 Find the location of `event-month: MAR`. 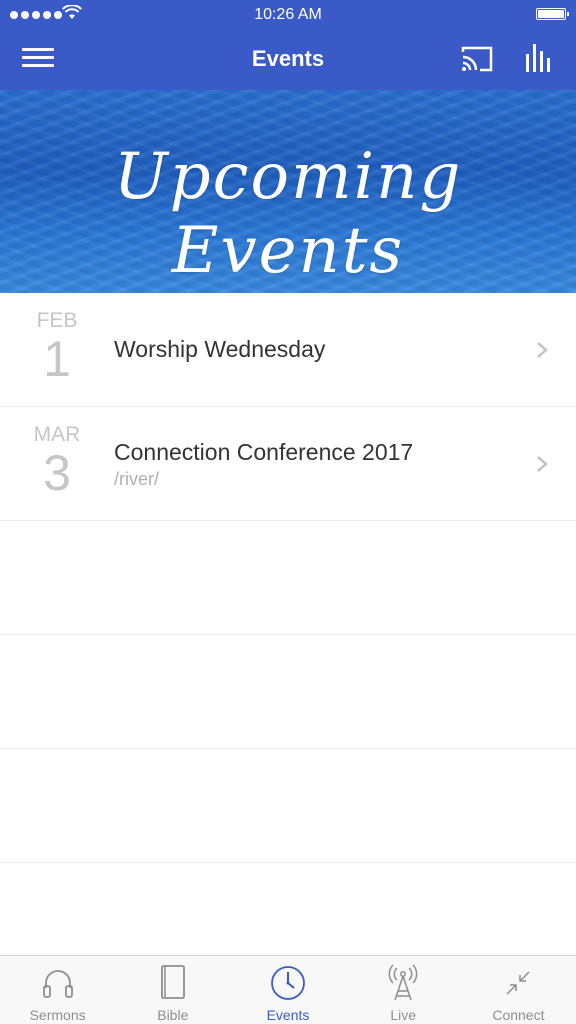

event-month: MAR is located at coordinates (57, 434).